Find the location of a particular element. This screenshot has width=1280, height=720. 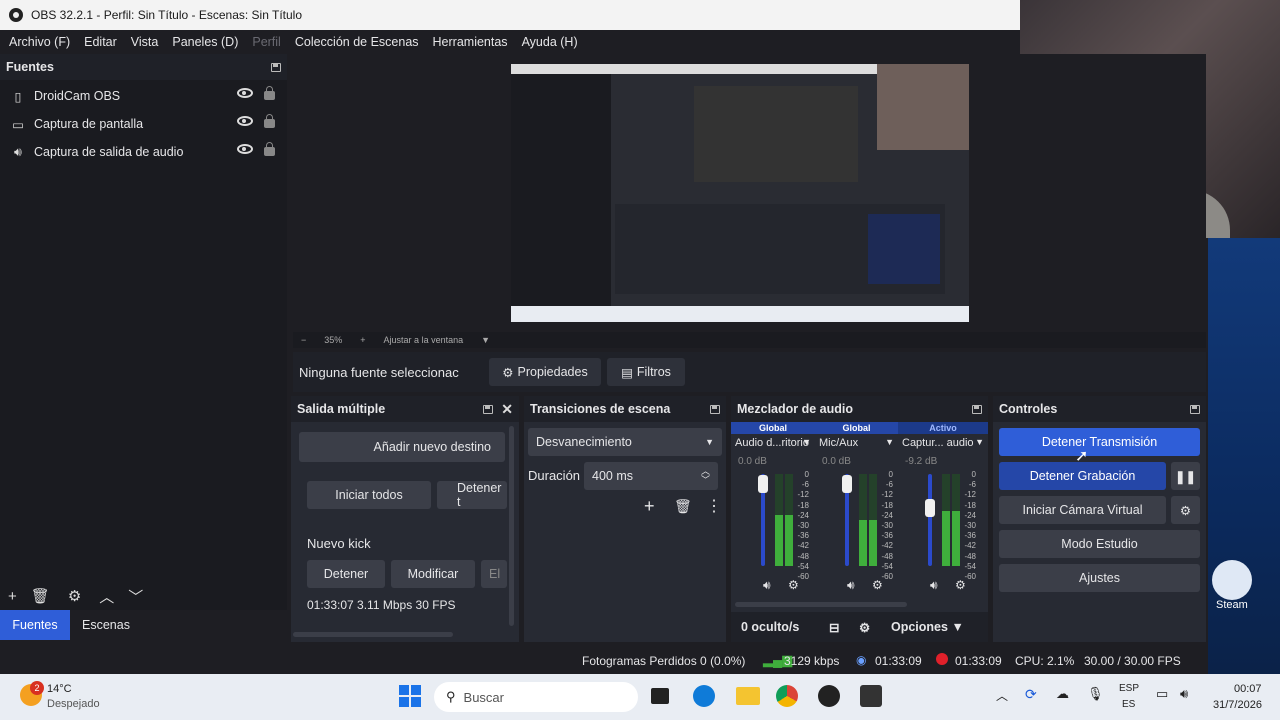

virtual-camera-settings-button: ⚙︎ is located at coordinates (1185, 510).